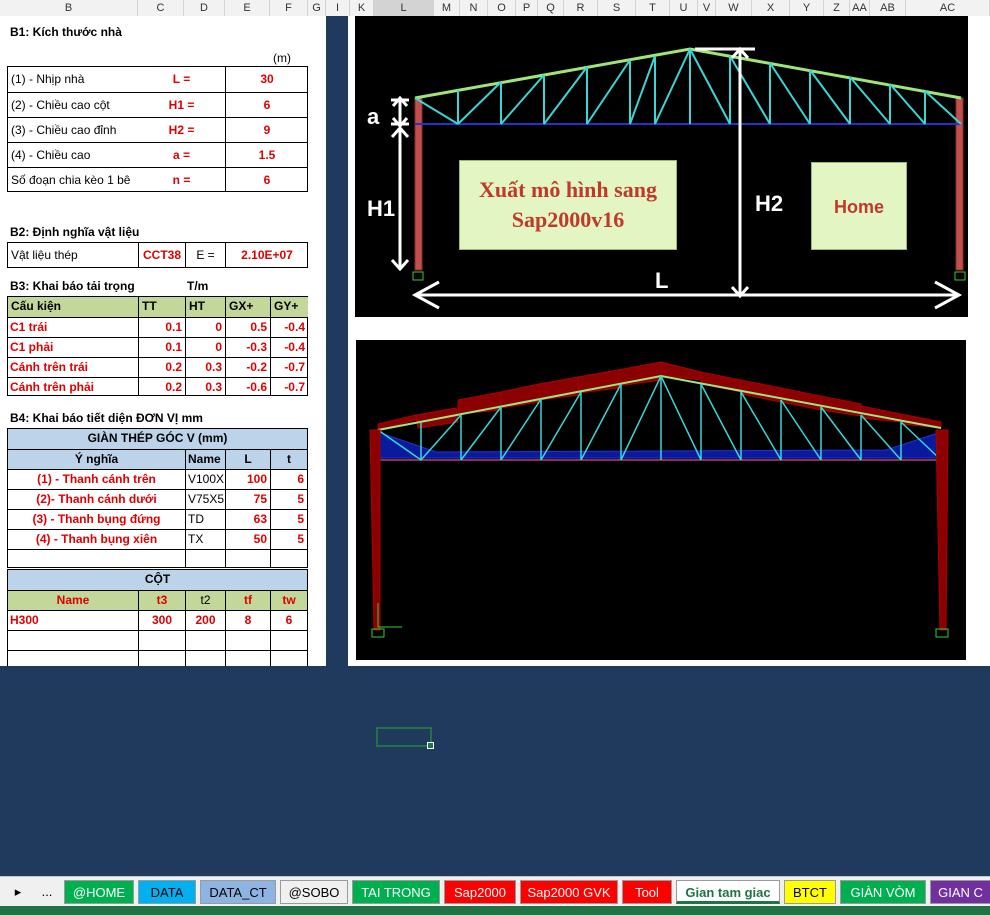 This screenshot has width=990, height=915. I want to click on col-header-t: T, so click(653, 8).